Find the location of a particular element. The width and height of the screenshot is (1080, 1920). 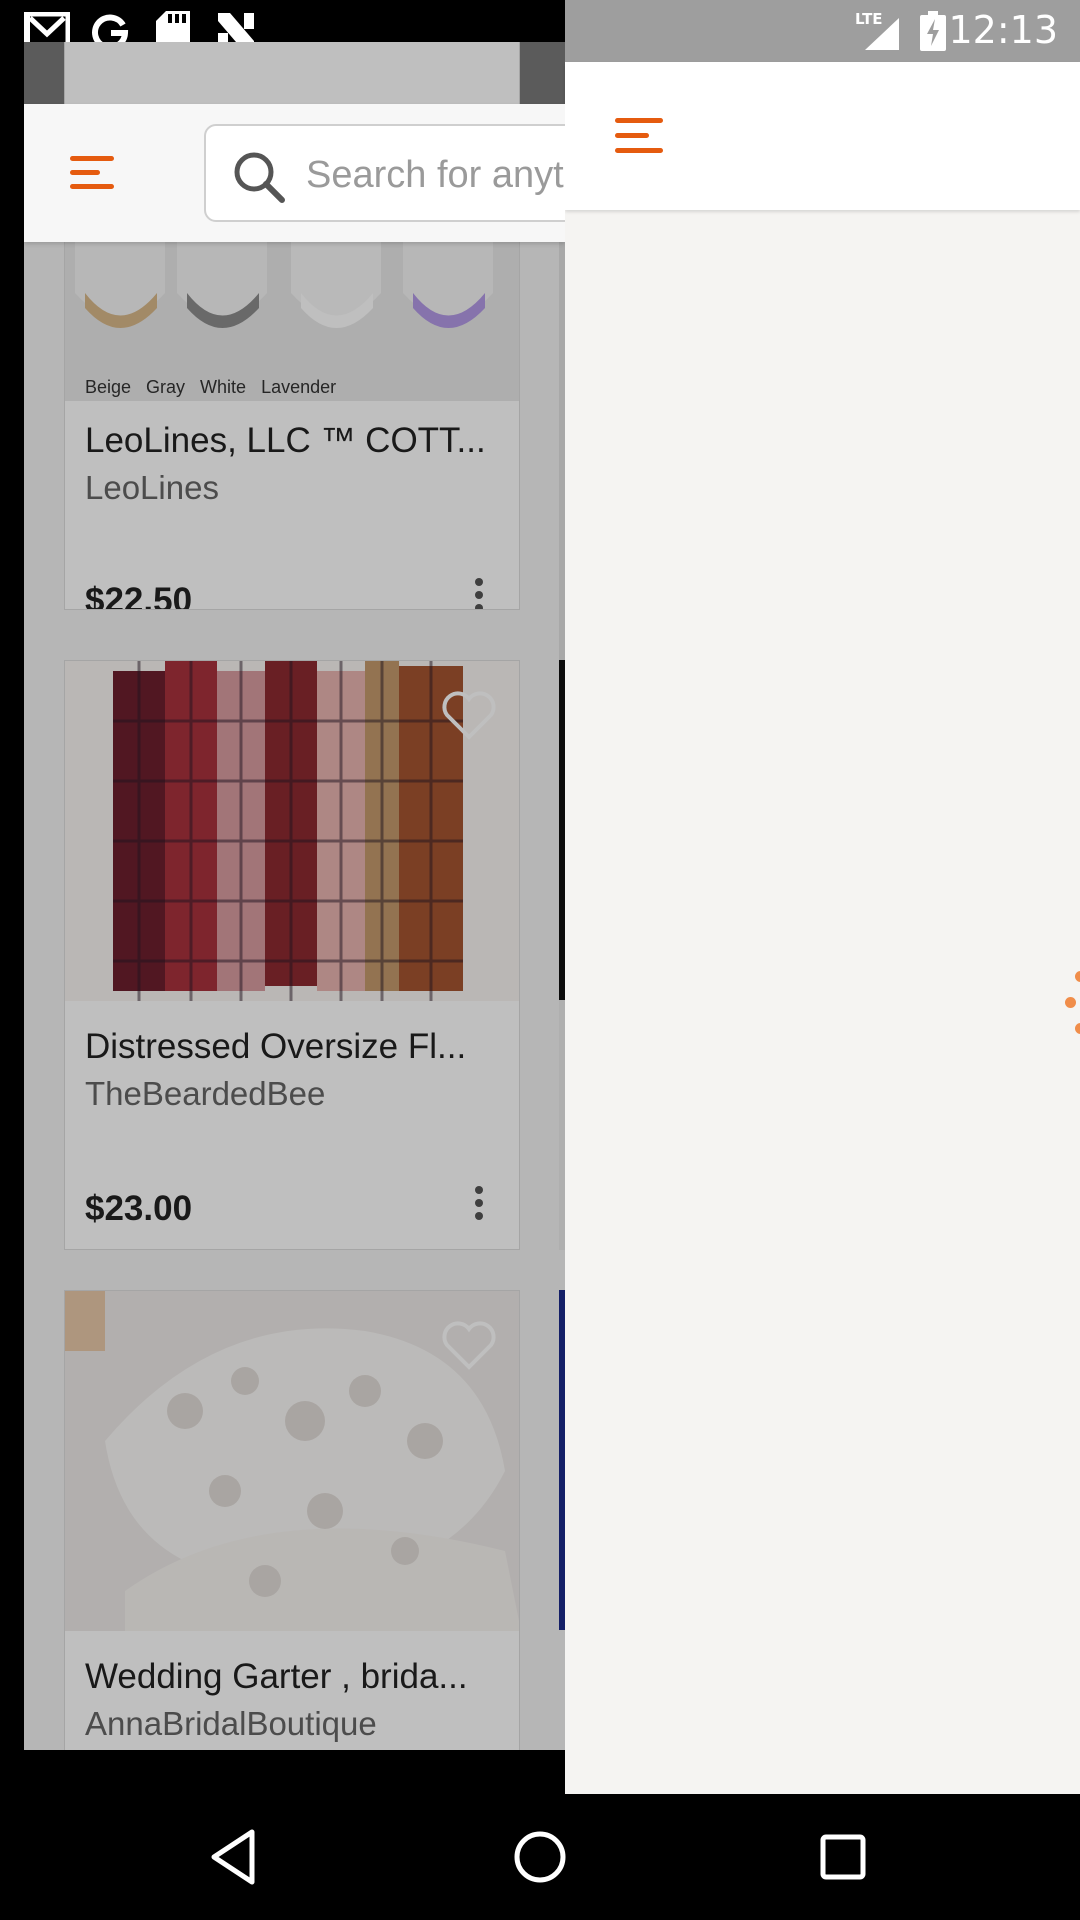

listing-shop: AnnaBridalBoutique is located at coordinates (231, 1723).